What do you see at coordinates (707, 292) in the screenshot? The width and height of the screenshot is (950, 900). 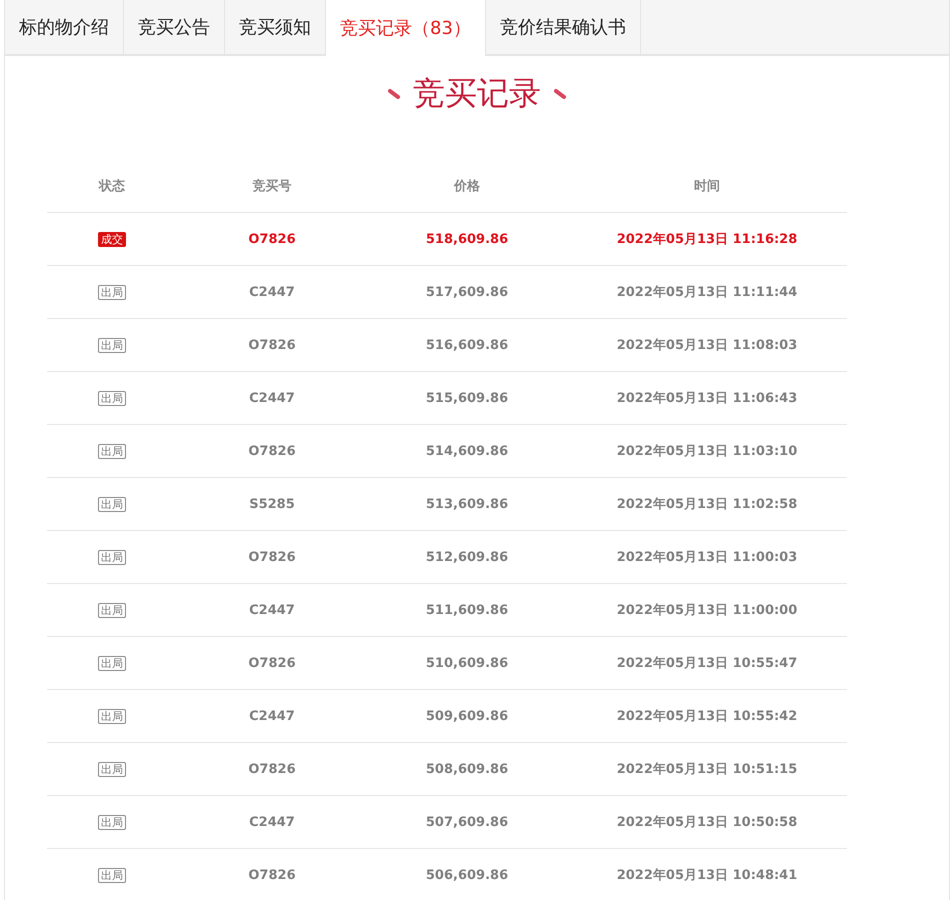 I see `table-cell-text: 2022年05月13日 11:11:44` at bounding box center [707, 292].